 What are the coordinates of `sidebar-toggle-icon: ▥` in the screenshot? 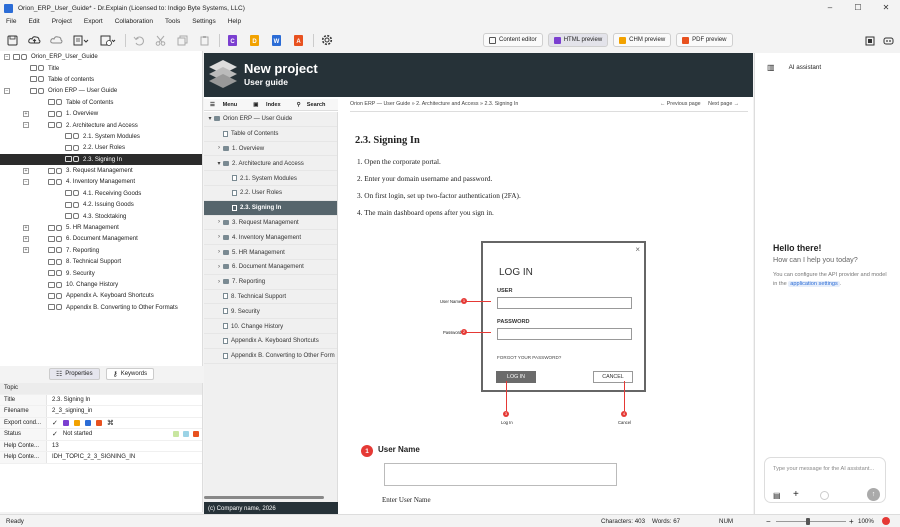 It's located at (771, 67).